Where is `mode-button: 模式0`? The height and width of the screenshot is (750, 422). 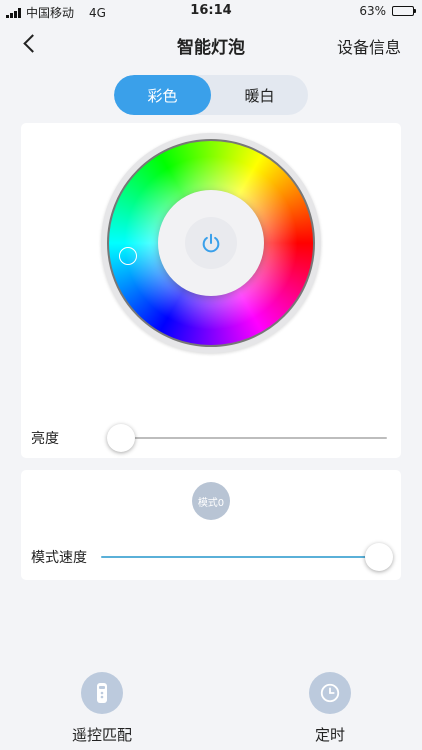 mode-button: 模式0 is located at coordinates (211, 501).